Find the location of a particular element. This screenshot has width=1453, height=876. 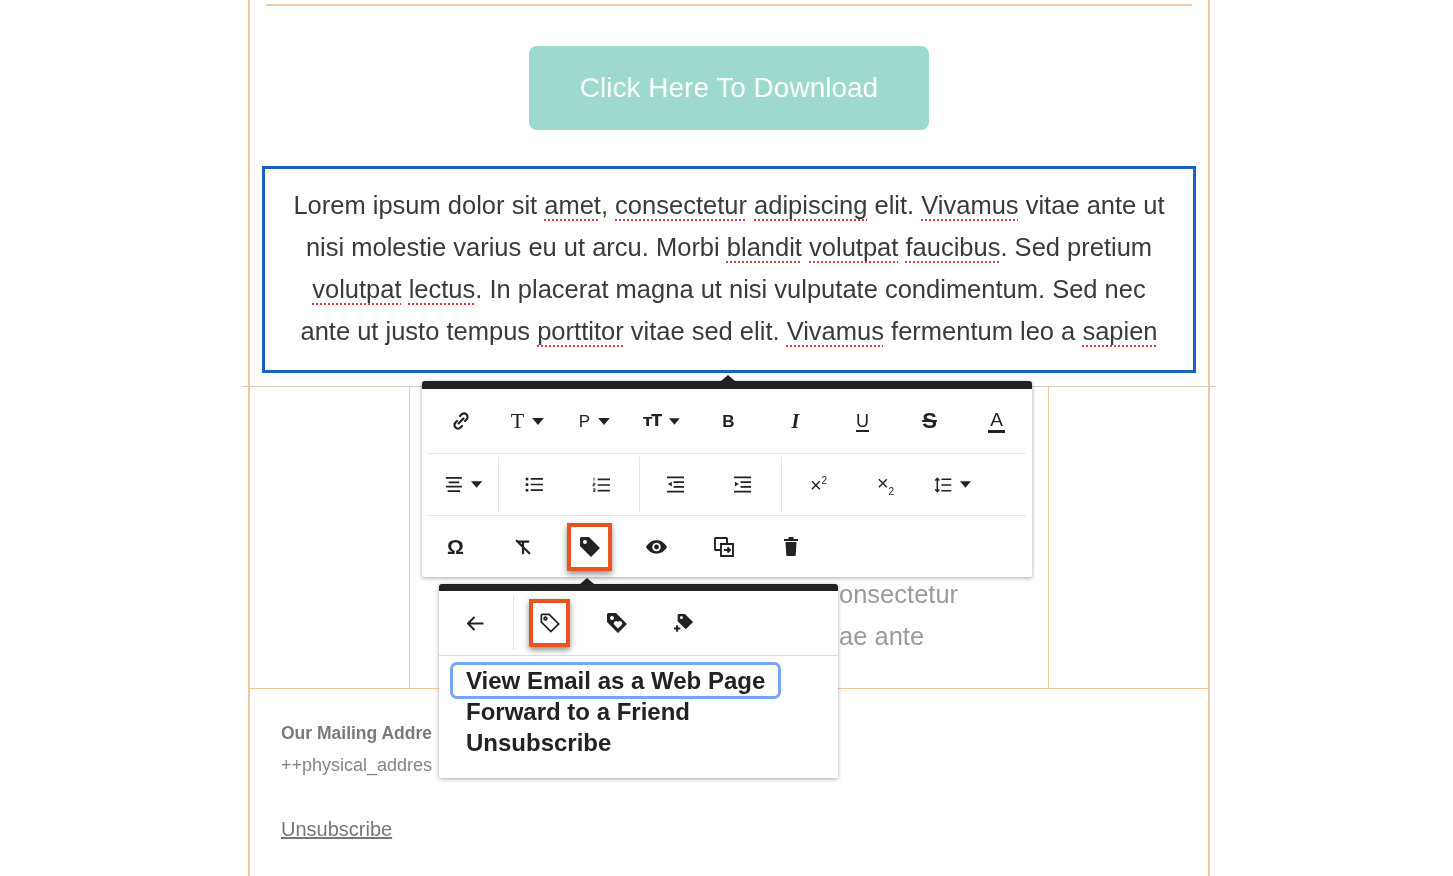

link-icon is located at coordinates (460, 421).